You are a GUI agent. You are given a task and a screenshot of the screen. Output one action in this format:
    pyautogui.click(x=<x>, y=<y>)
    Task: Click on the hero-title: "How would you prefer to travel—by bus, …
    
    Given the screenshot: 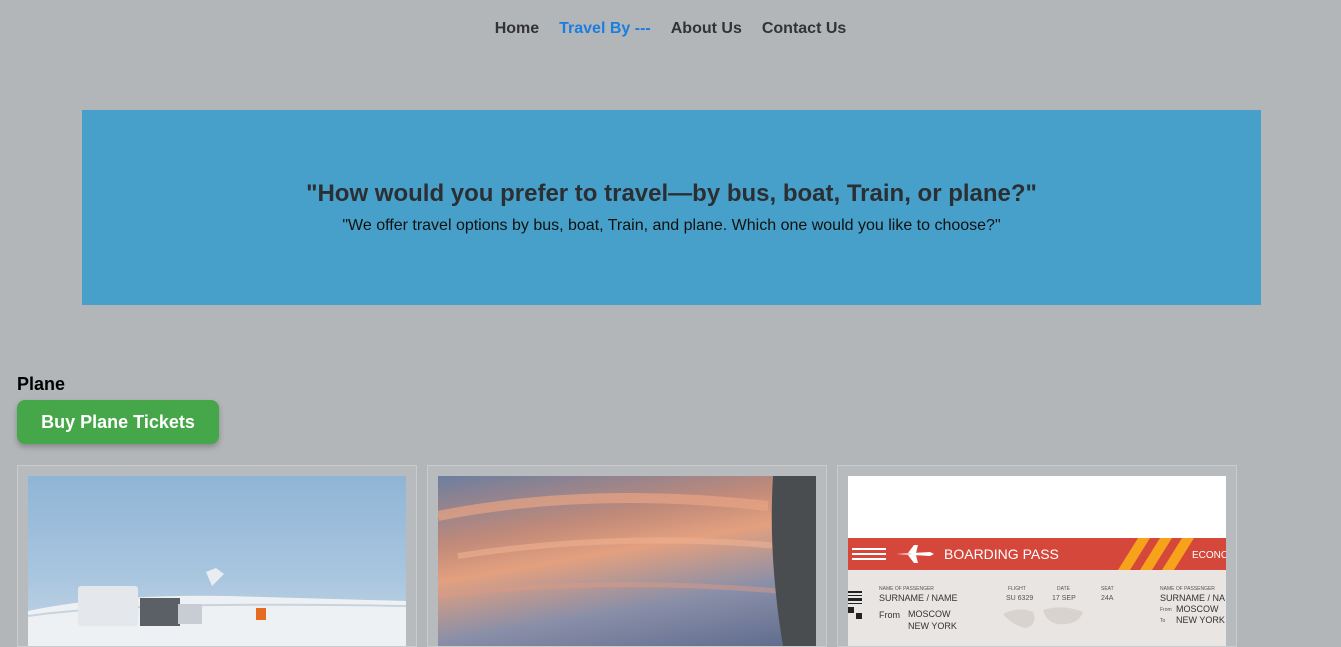 What is the action you would take?
    pyautogui.click(x=671, y=193)
    